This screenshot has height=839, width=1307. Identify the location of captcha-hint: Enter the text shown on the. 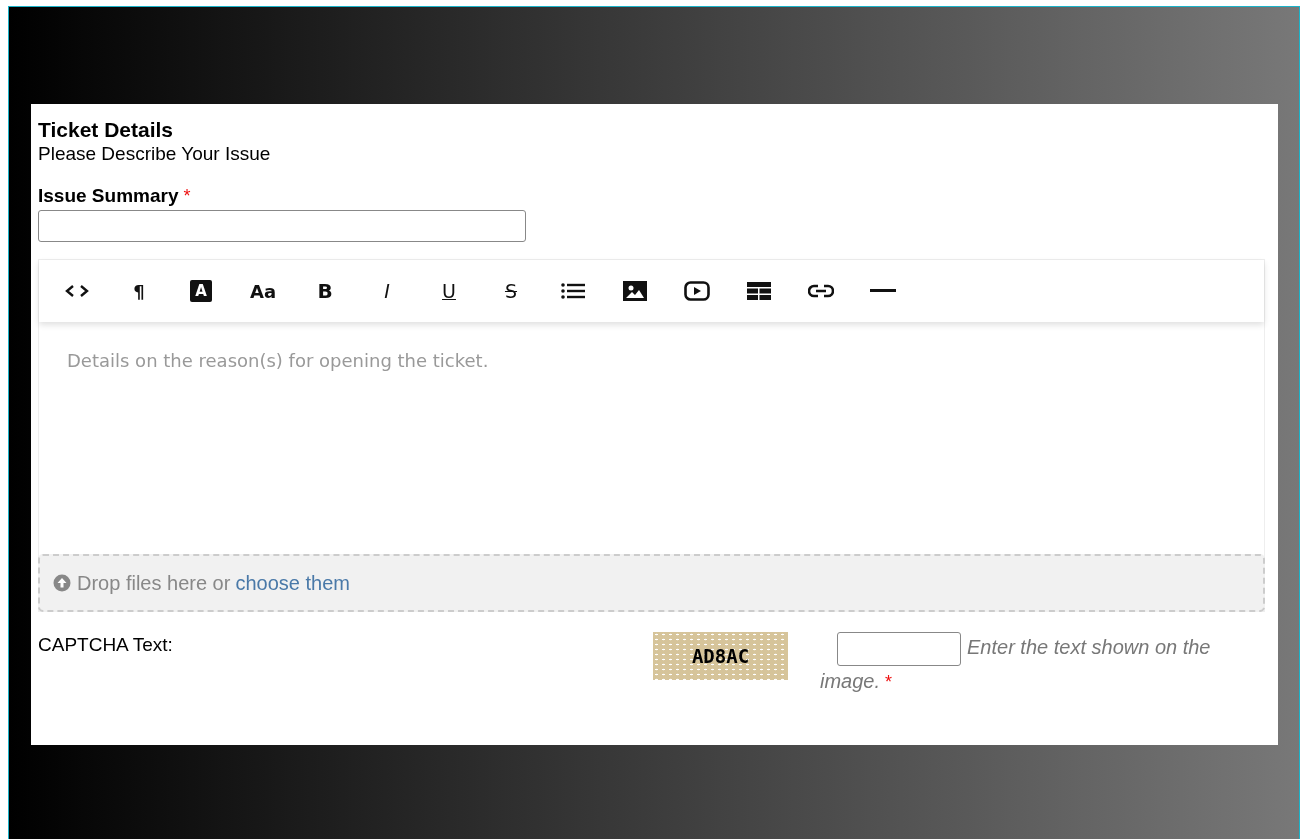
(1089, 647).